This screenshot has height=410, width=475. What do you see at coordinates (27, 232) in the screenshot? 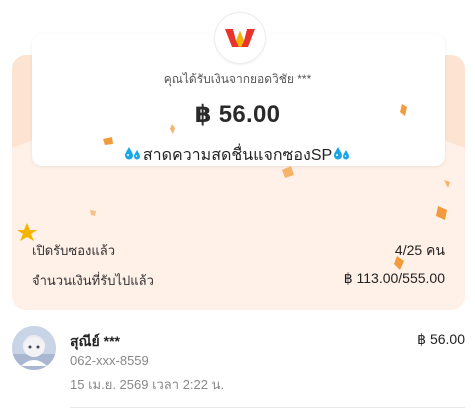
I see `confetti-star` at bounding box center [27, 232].